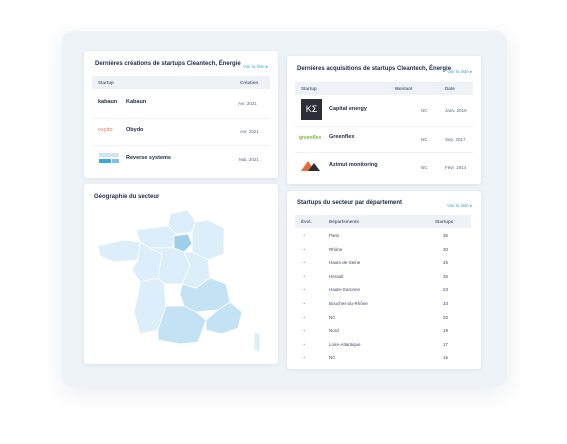 The image size is (567, 444). What do you see at coordinates (456, 110) in the screenshot?
I see `acquisition-date: Janv. 2019` at bounding box center [456, 110].